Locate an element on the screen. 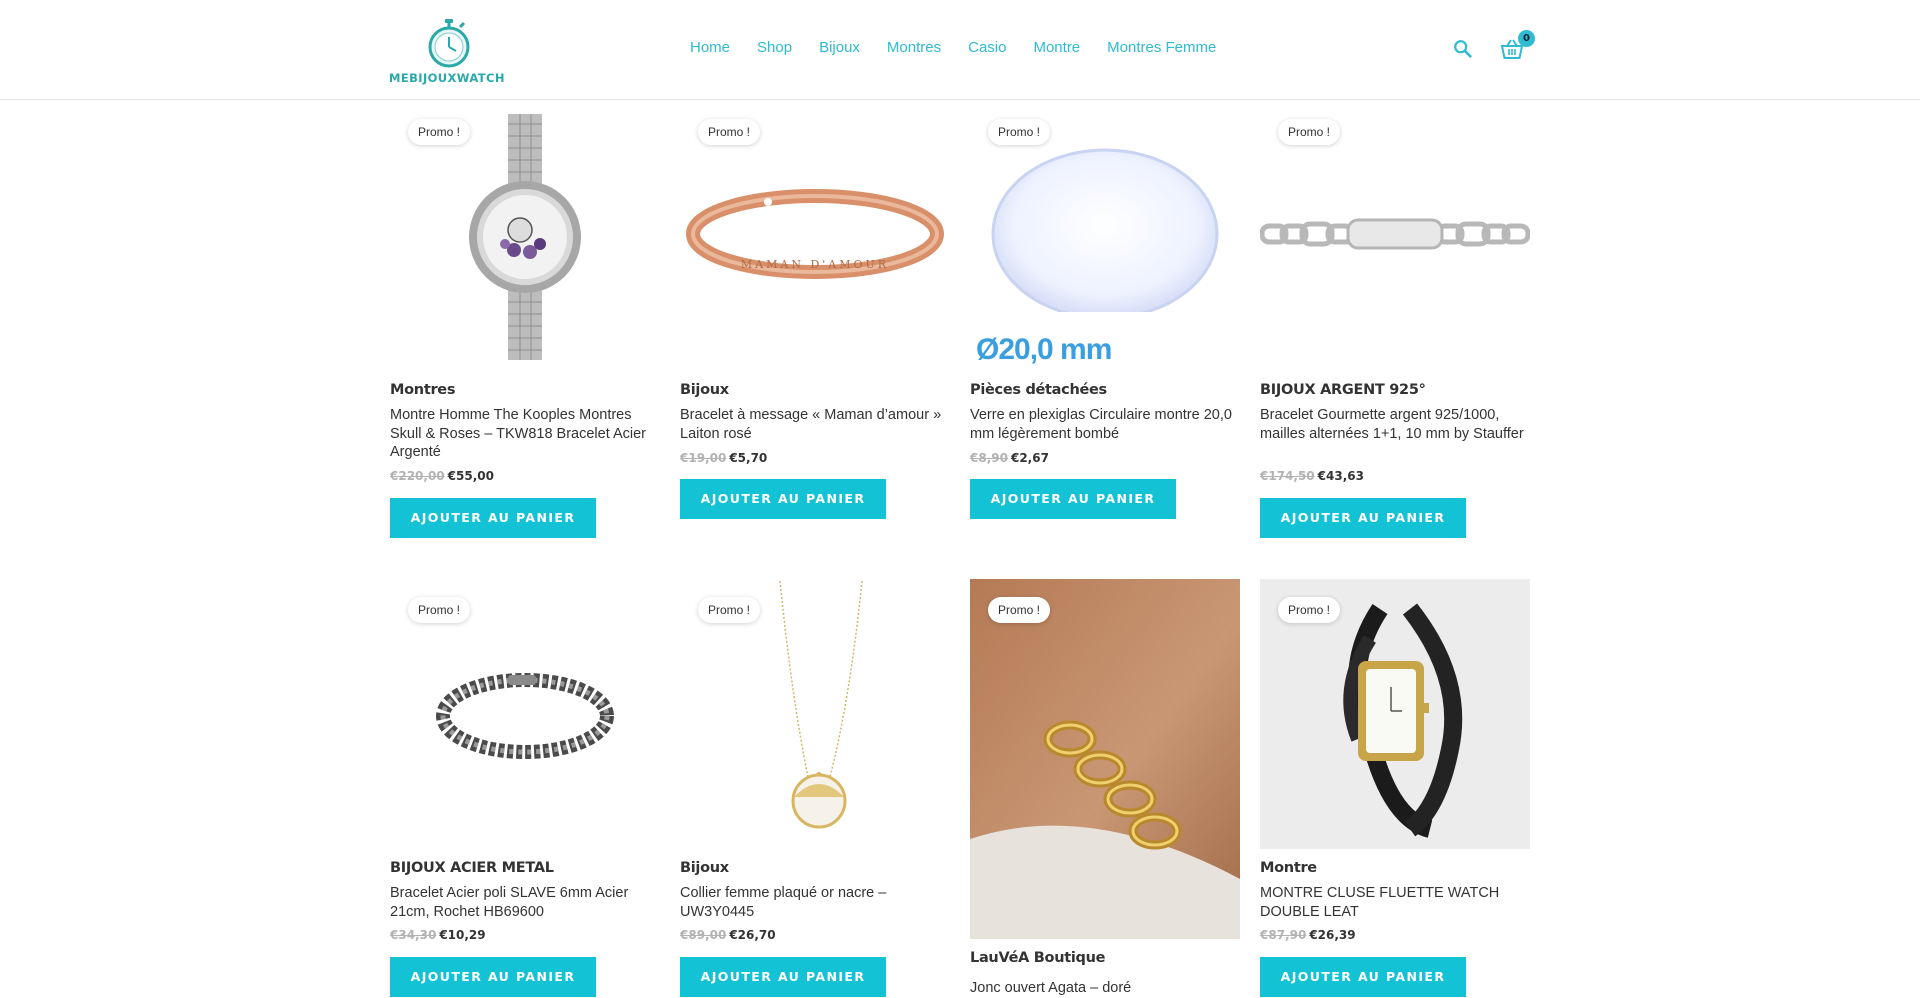 The width and height of the screenshot is (1920, 998). product-category: Montre is located at coordinates (1288, 868).